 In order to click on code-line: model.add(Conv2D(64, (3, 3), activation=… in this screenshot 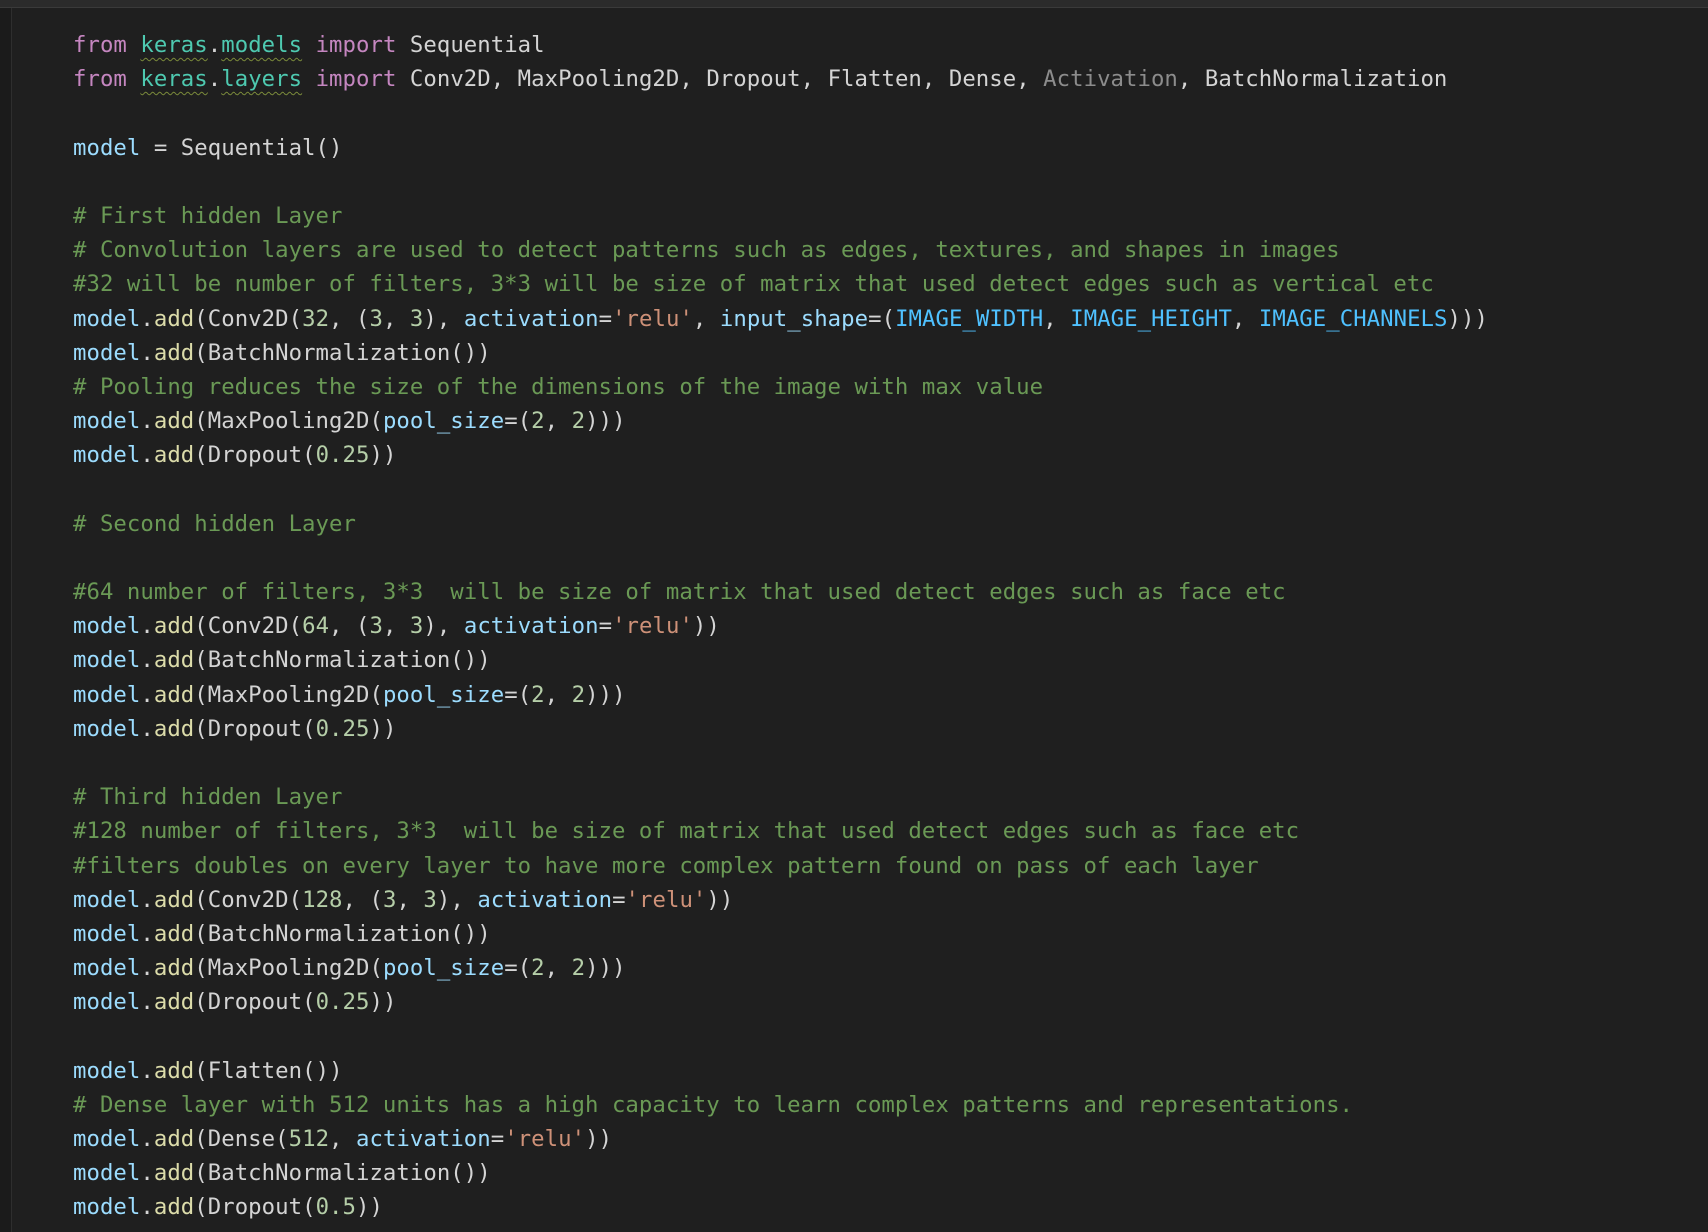, I will do `click(780, 626)`.